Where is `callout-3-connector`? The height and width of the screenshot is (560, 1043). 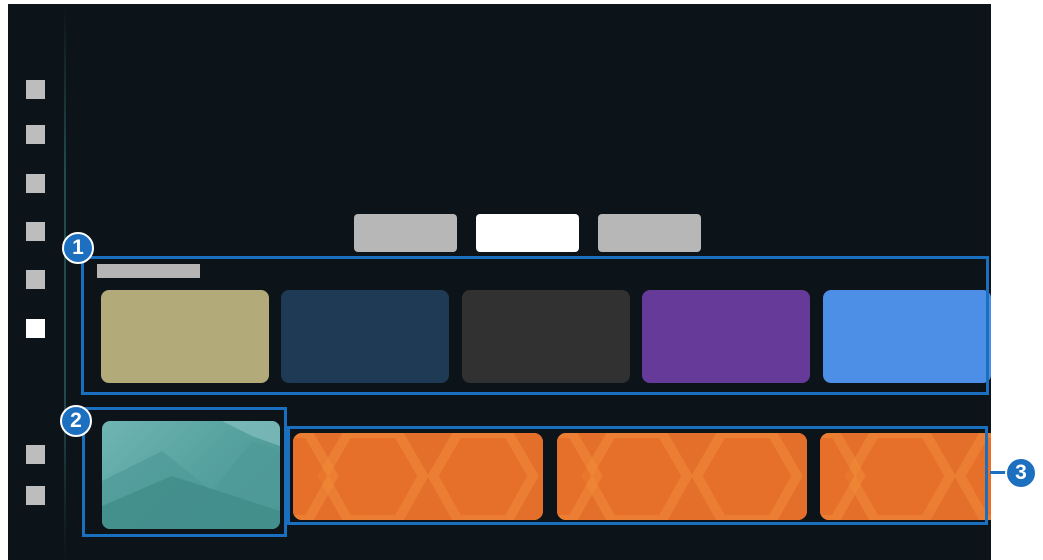 callout-3-connector is located at coordinates (998, 472).